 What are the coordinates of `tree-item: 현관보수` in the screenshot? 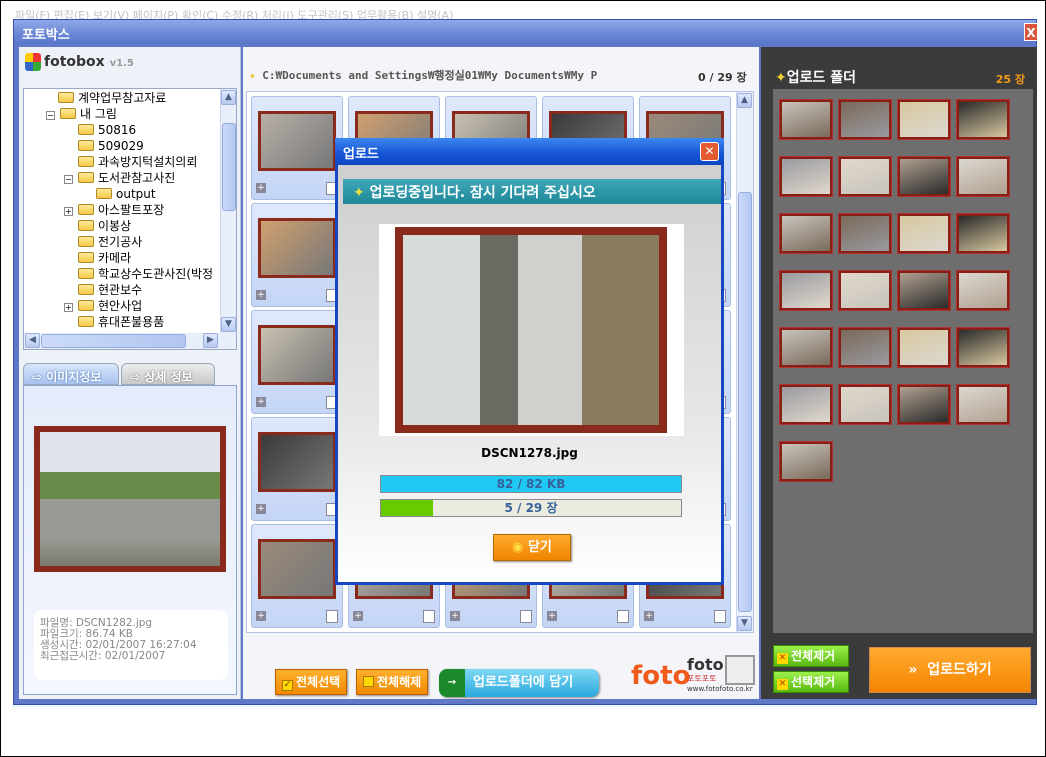 It's located at (110, 290).